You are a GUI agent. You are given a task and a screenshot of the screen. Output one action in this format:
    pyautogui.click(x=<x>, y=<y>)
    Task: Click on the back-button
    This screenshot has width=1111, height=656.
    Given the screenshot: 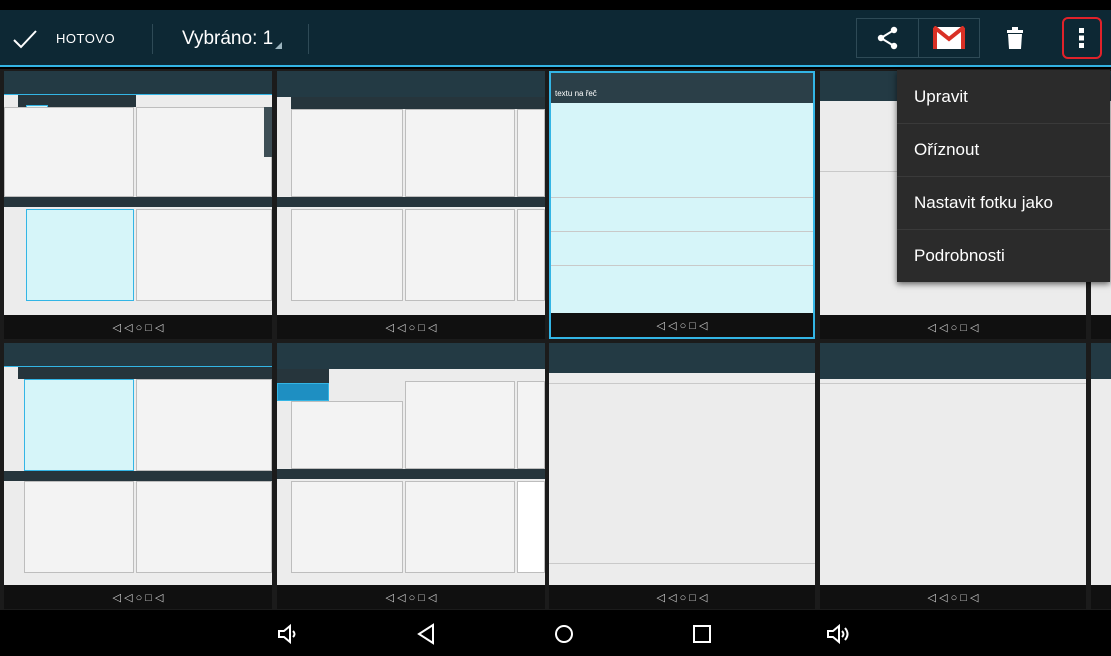 What is the action you would take?
    pyautogui.click(x=426, y=634)
    